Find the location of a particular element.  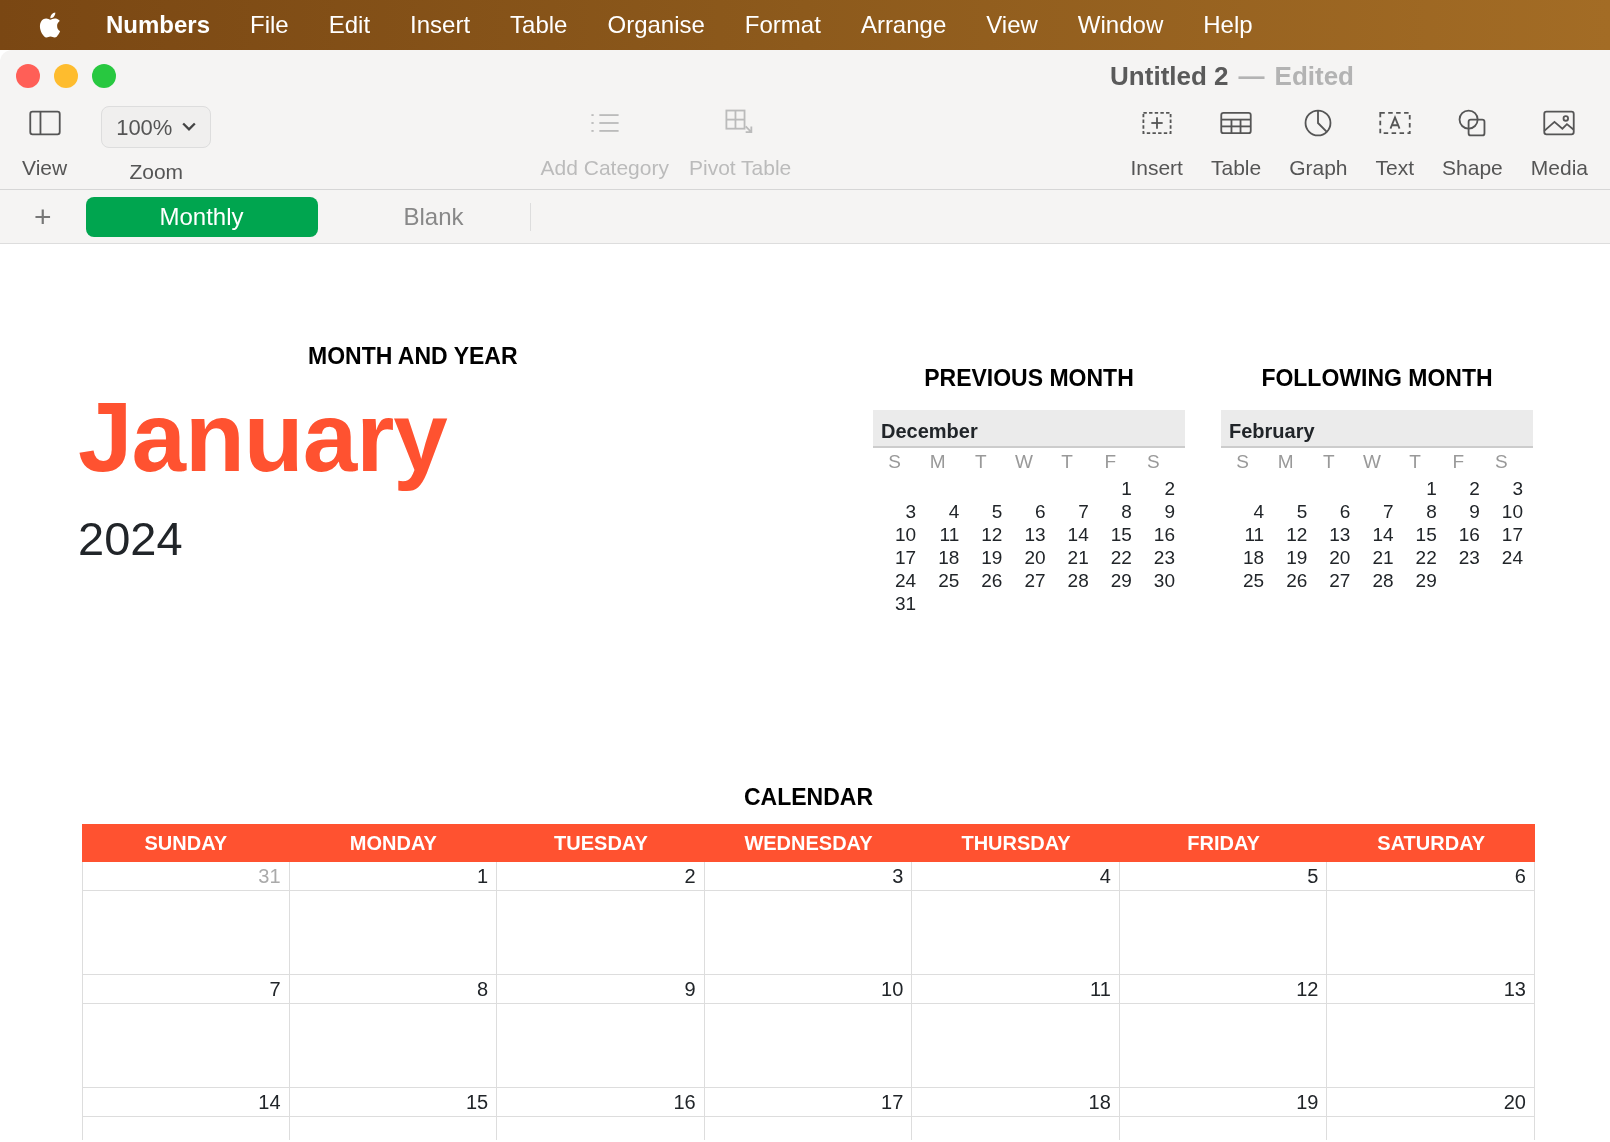

menu-item: Numbers is located at coordinates (158, 25).